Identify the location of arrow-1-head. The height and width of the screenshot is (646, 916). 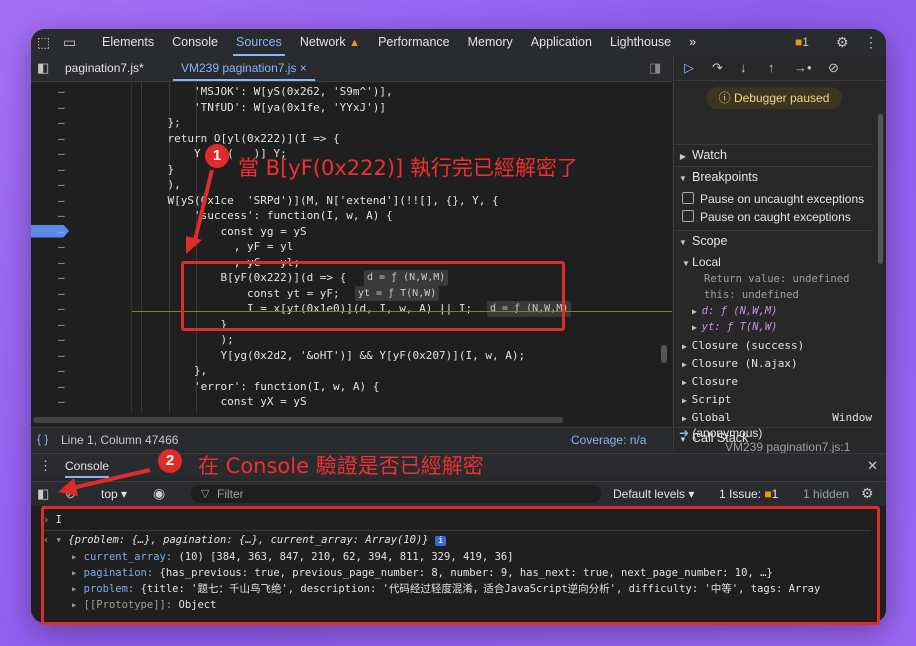
(194, 245).